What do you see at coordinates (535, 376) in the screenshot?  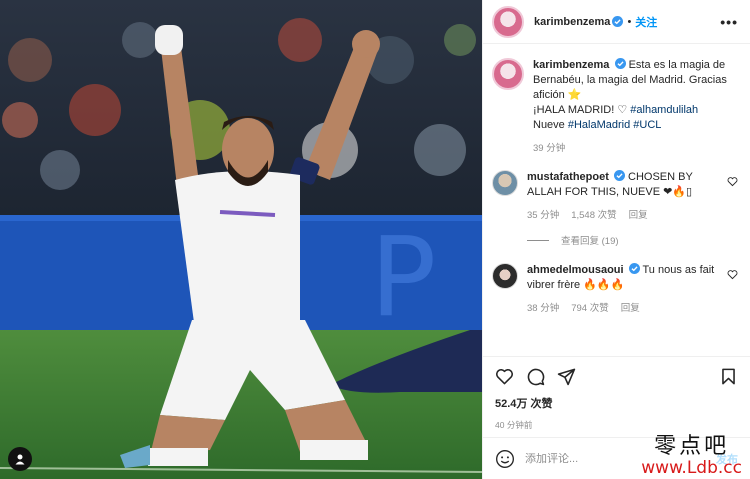 I see `comment-bubble-icon` at bounding box center [535, 376].